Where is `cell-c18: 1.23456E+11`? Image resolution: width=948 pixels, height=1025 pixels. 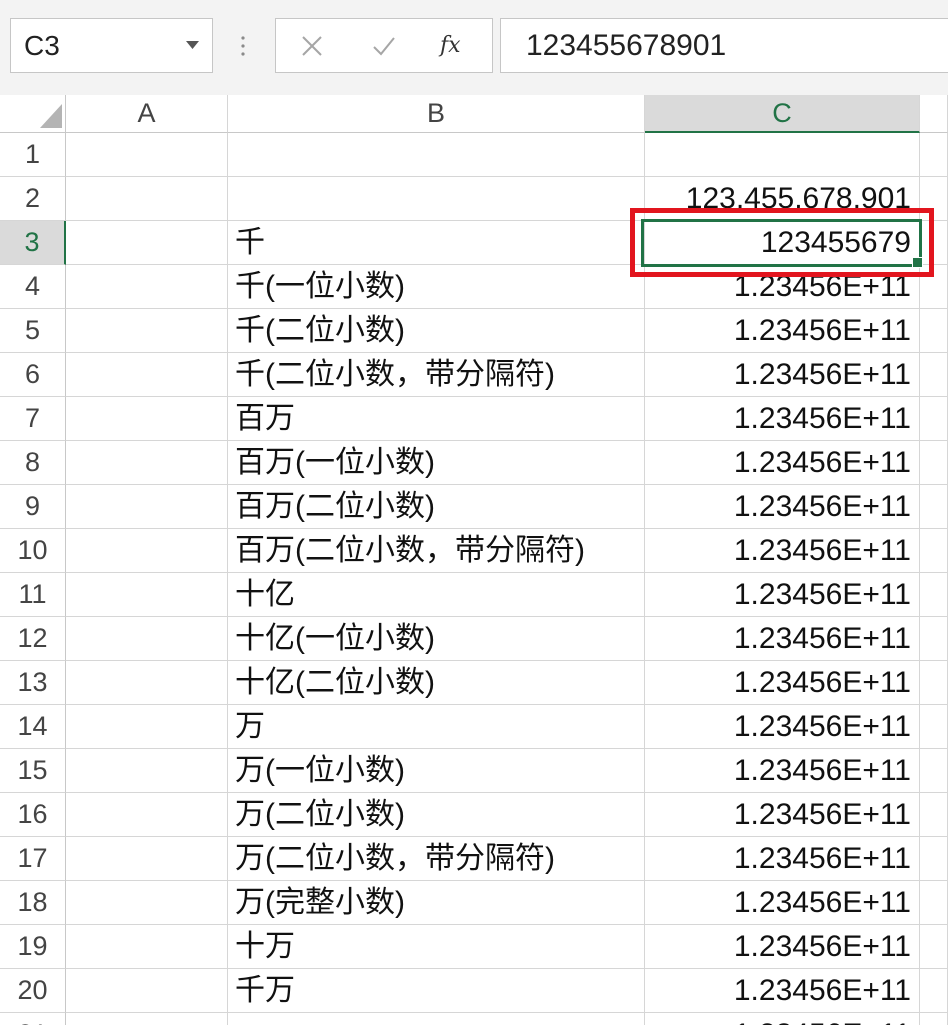
cell-c18: 1.23456E+11 is located at coordinates (782, 903).